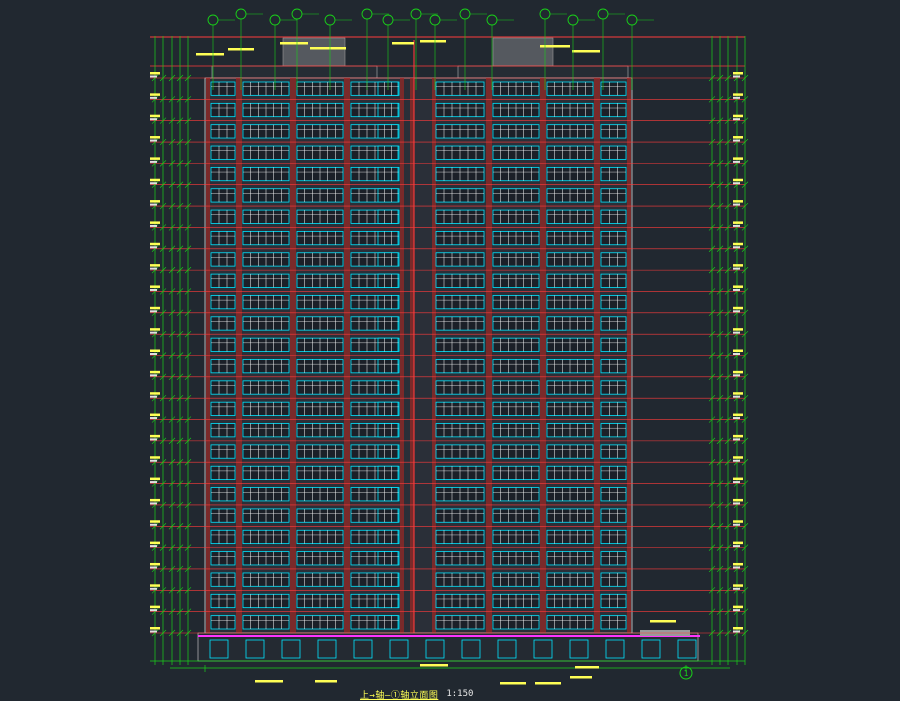  What do you see at coordinates (399, 695) in the screenshot?
I see `drawing-title: 上→轴—①轴立面图` at bounding box center [399, 695].